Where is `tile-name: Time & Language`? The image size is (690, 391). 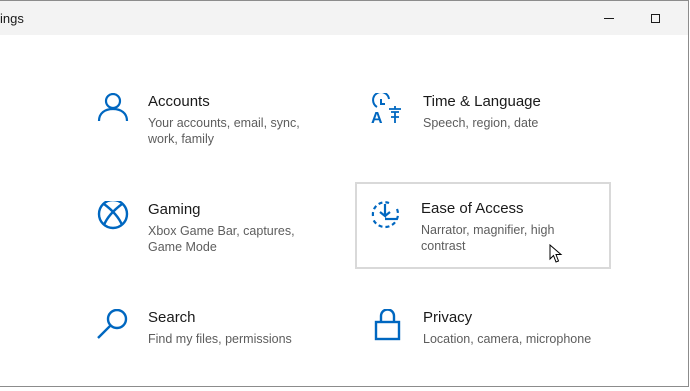
tile-name: Time & Language is located at coordinates (482, 101).